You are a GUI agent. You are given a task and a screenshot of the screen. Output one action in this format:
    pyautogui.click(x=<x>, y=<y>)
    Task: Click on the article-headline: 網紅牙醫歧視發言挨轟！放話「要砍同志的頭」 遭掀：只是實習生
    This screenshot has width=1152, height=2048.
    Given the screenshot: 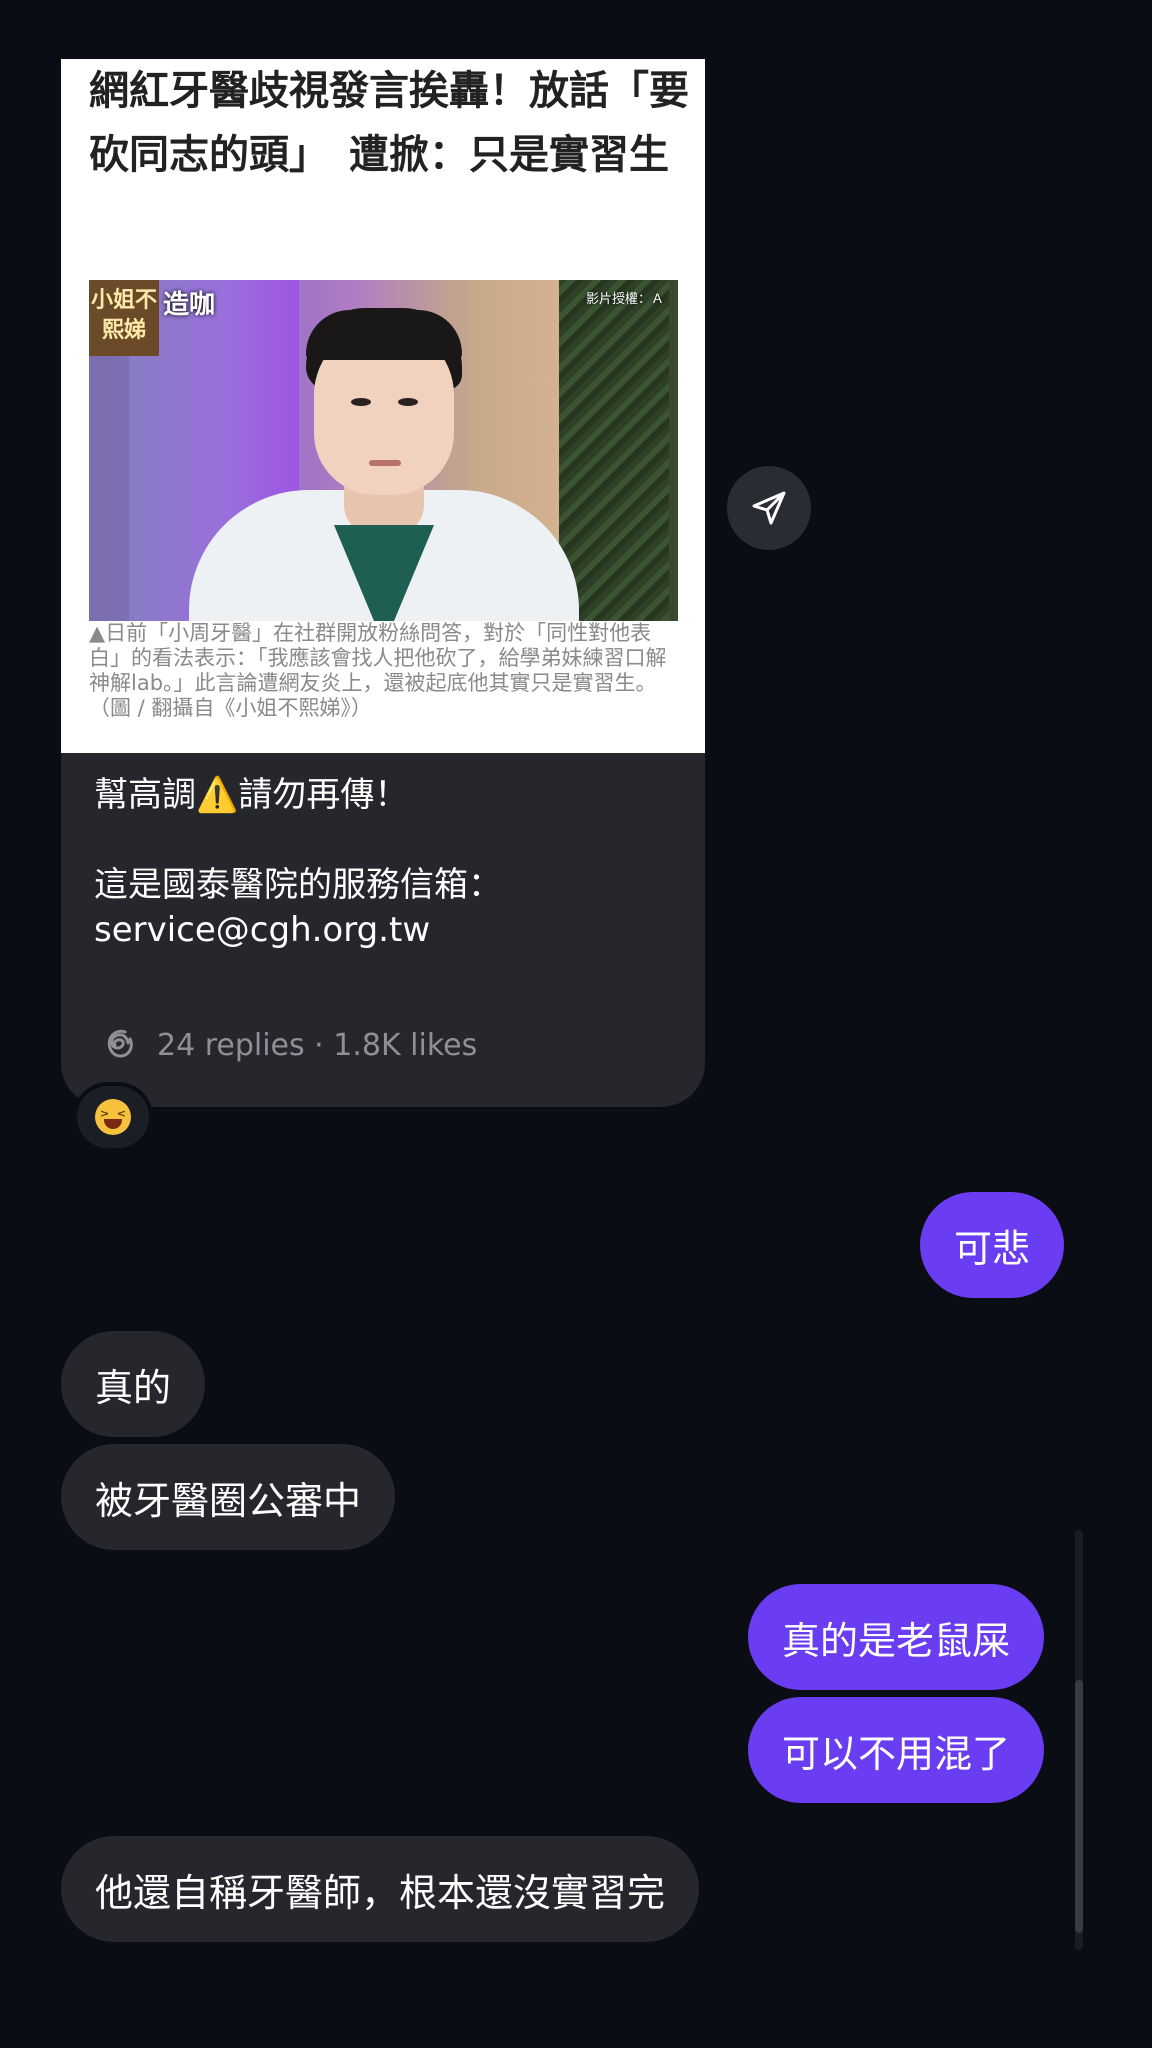 What is the action you would take?
    pyautogui.click(x=389, y=123)
    